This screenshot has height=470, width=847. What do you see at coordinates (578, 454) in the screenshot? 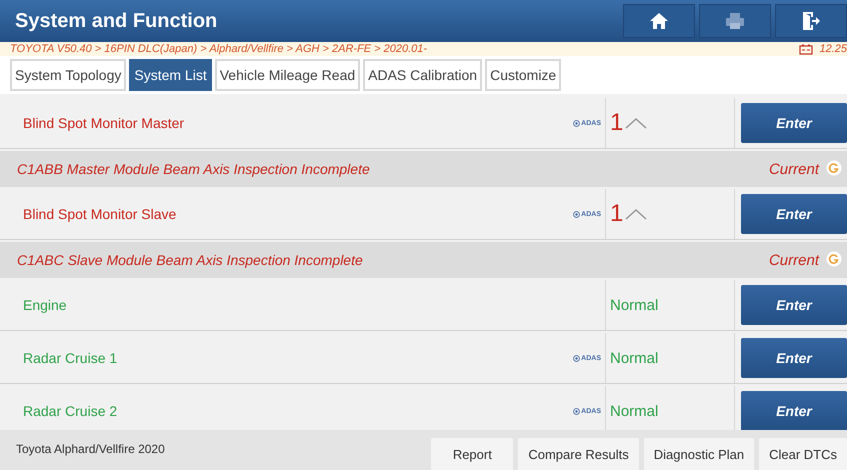
I see `footer-button: Compare Results` at bounding box center [578, 454].